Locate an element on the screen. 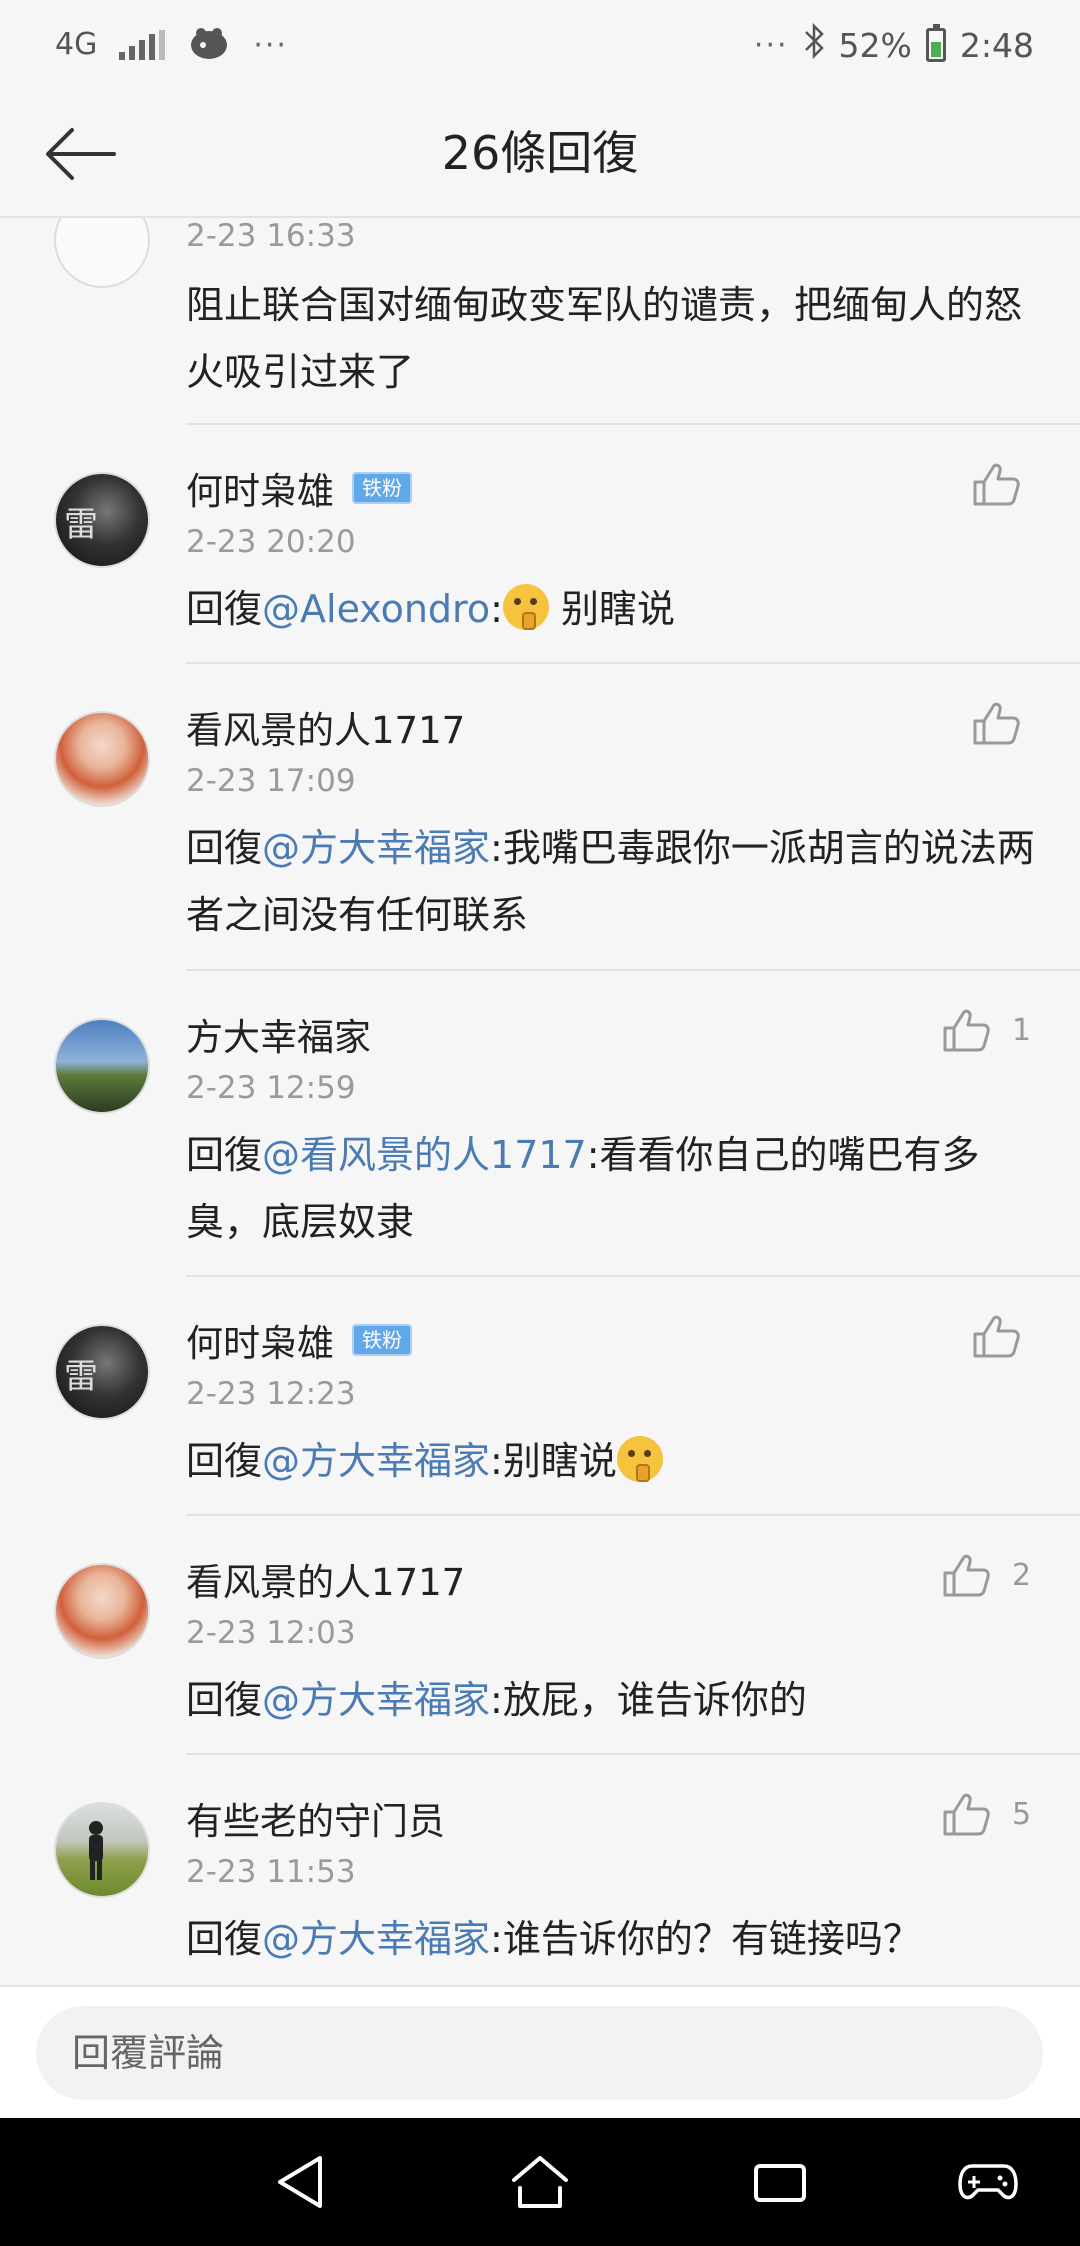 This screenshot has height=2246, width=1080. comment-text: 回復@方大幸福家:别瞎说 is located at coordinates (611, 1461).